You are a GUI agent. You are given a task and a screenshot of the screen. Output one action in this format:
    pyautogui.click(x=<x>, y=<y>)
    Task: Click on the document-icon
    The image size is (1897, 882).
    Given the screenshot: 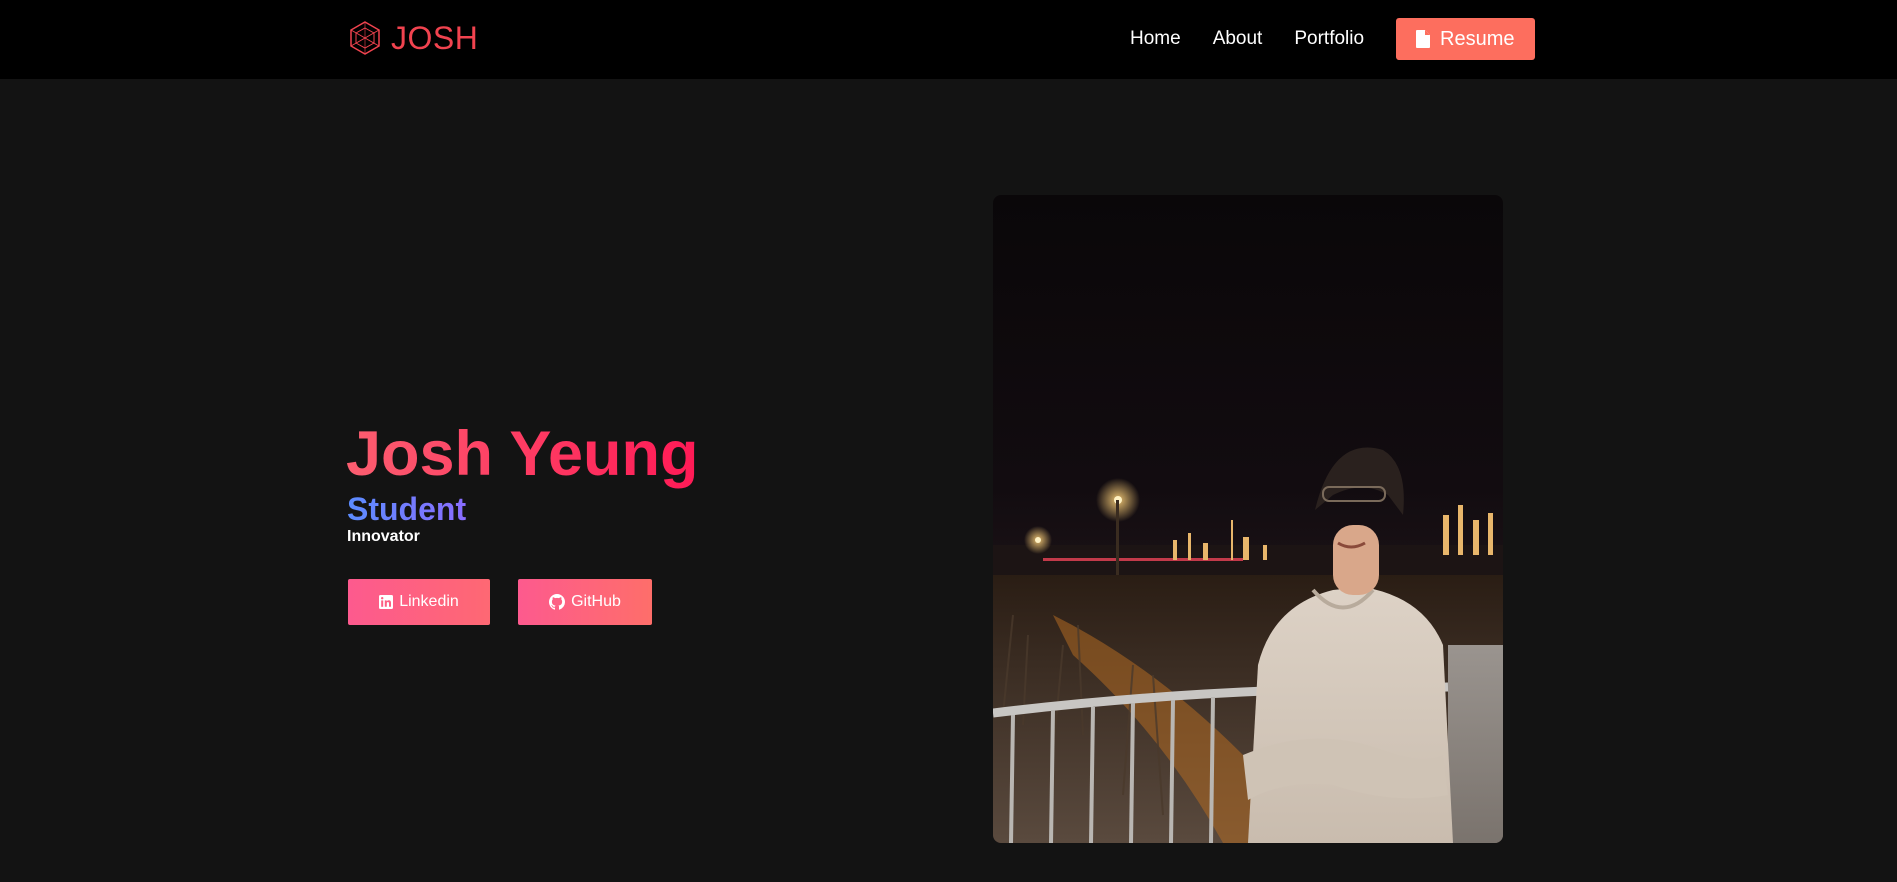 What is the action you would take?
    pyautogui.click(x=1423, y=39)
    